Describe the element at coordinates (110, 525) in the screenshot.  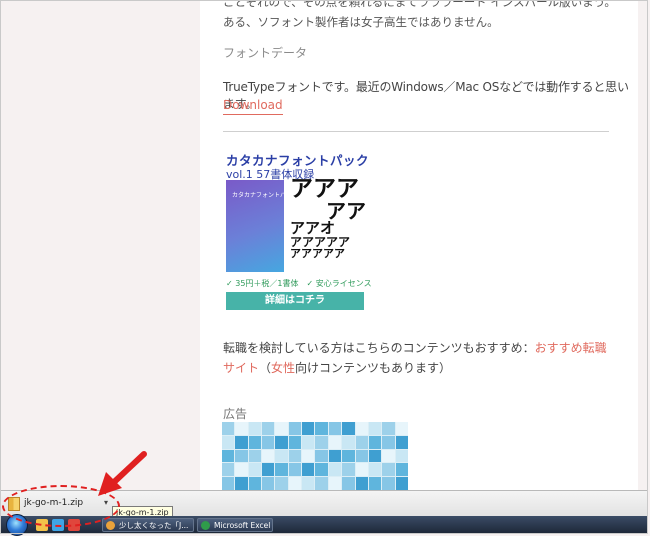
I see `browser-task-icon` at that location.